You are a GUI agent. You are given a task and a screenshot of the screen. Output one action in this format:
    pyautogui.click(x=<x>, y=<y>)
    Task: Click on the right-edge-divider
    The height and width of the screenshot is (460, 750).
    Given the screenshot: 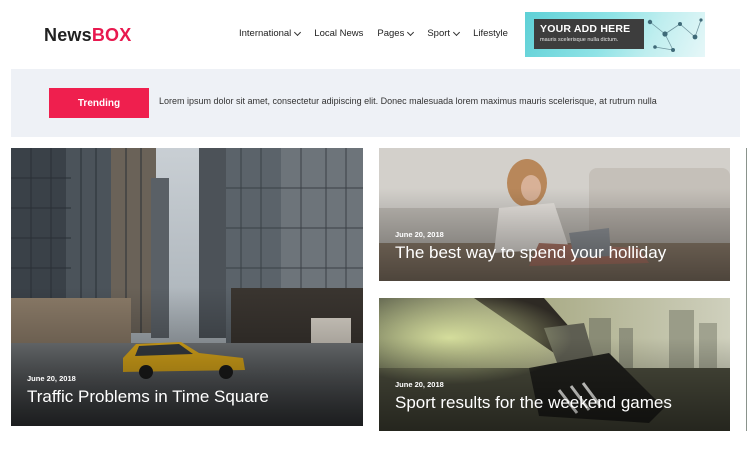 What is the action you would take?
    pyautogui.click(x=746, y=289)
    